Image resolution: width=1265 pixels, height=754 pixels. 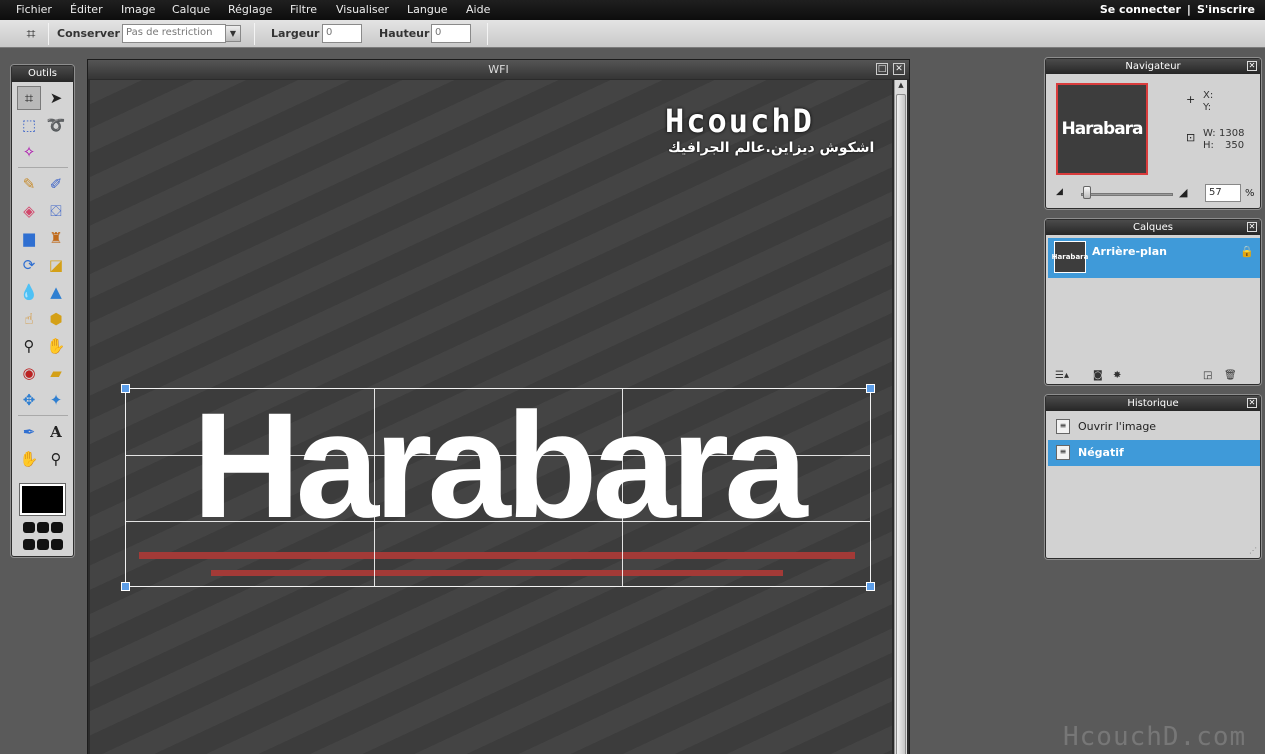 I want to click on session-links: Se connecter | S'inscrire, so click(x=1177, y=9).